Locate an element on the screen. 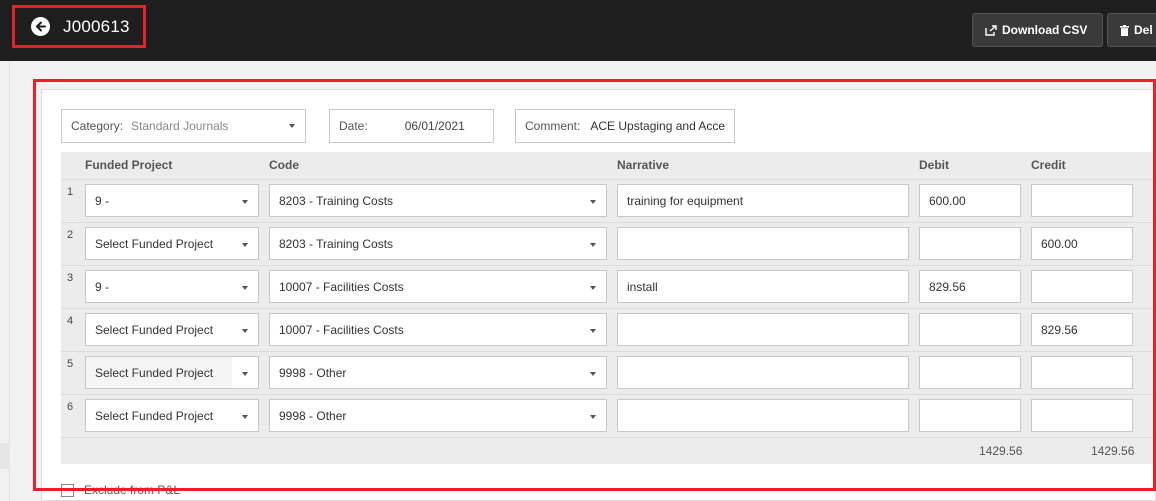 This screenshot has height=501, width=1156. page-title-group: J000613 is located at coordinates (79, 26).